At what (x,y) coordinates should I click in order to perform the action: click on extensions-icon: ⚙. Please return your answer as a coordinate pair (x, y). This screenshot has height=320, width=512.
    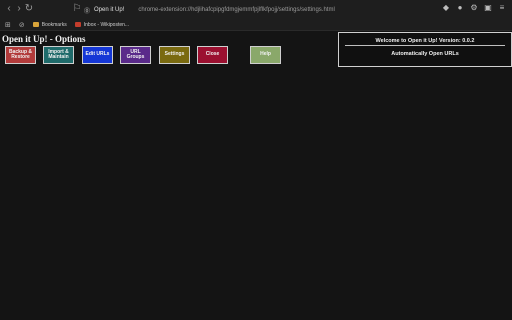
    Looking at the image, I should click on (474, 8).